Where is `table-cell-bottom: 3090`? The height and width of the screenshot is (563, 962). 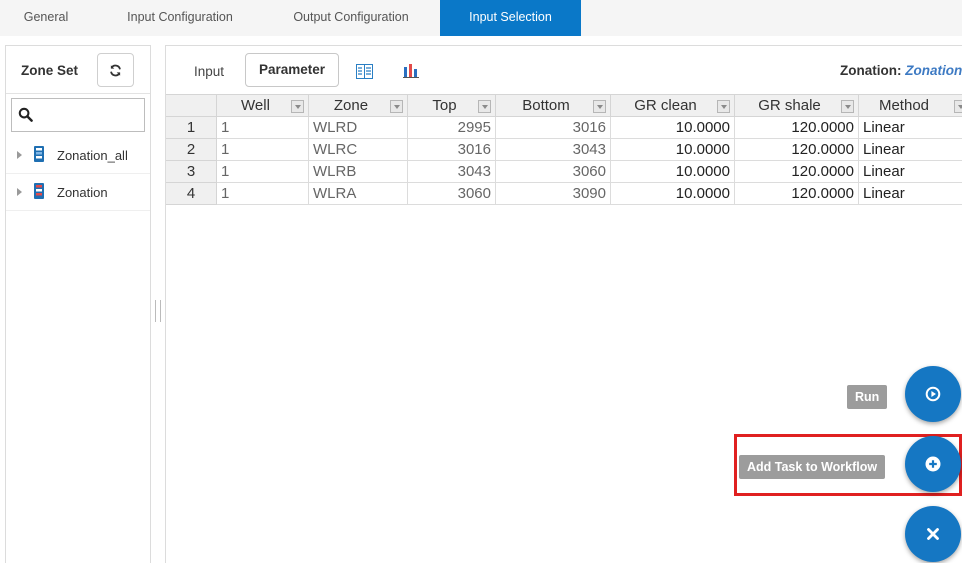
table-cell-bottom: 3090 is located at coordinates (553, 194).